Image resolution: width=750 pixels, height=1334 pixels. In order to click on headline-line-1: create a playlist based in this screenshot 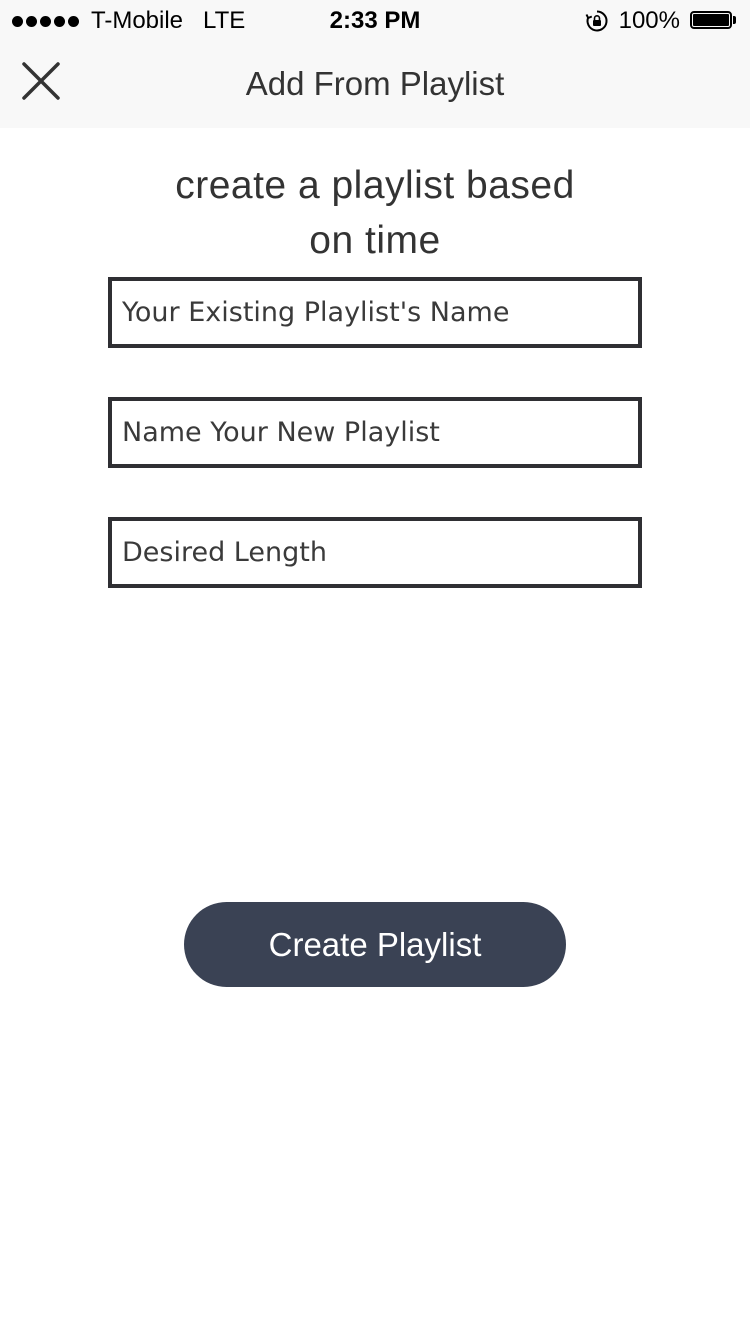, I will do `click(375, 185)`.